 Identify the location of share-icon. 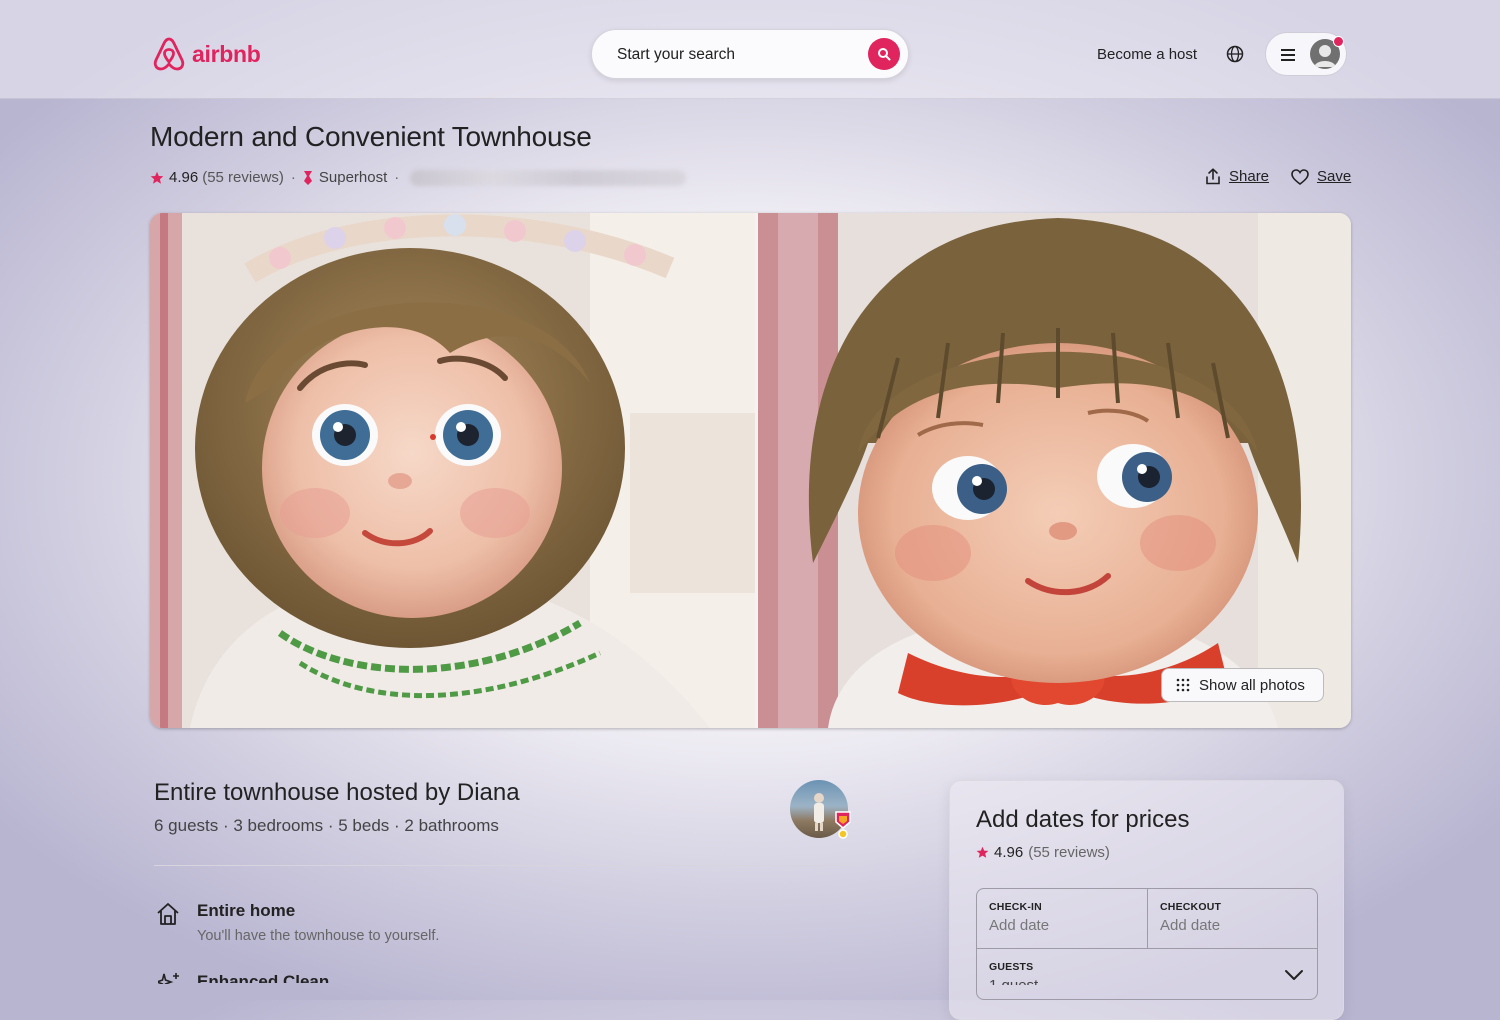
(1213, 176).